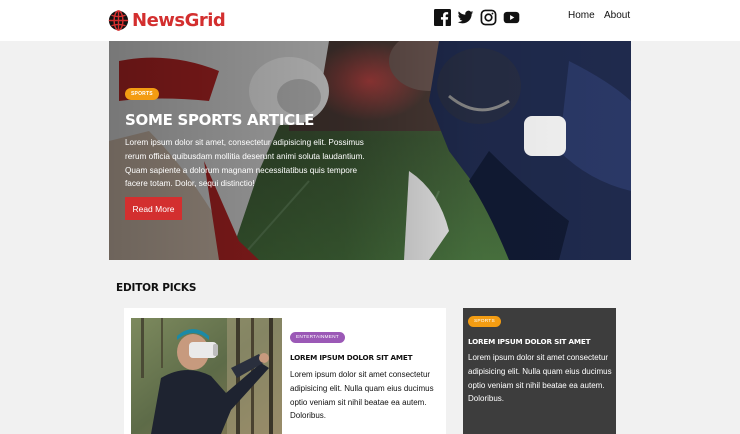  I want to click on site-logo: NewsGrid, so click(167, 20).